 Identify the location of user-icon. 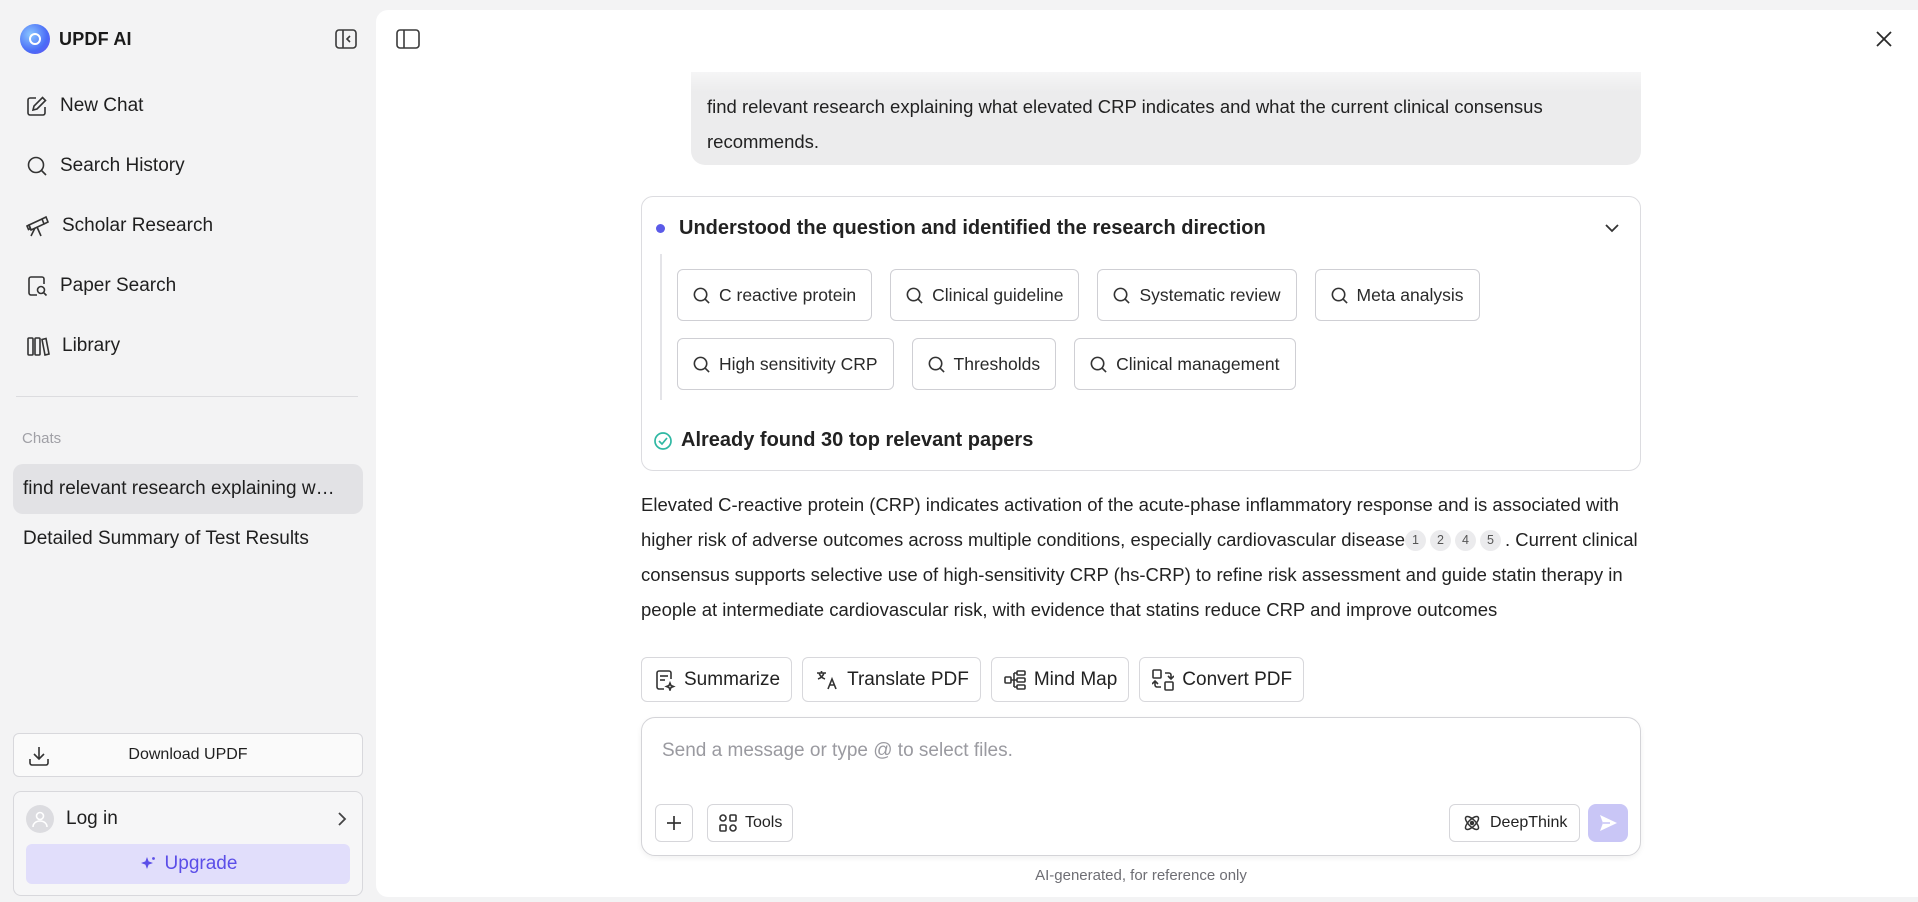
(40, 819).